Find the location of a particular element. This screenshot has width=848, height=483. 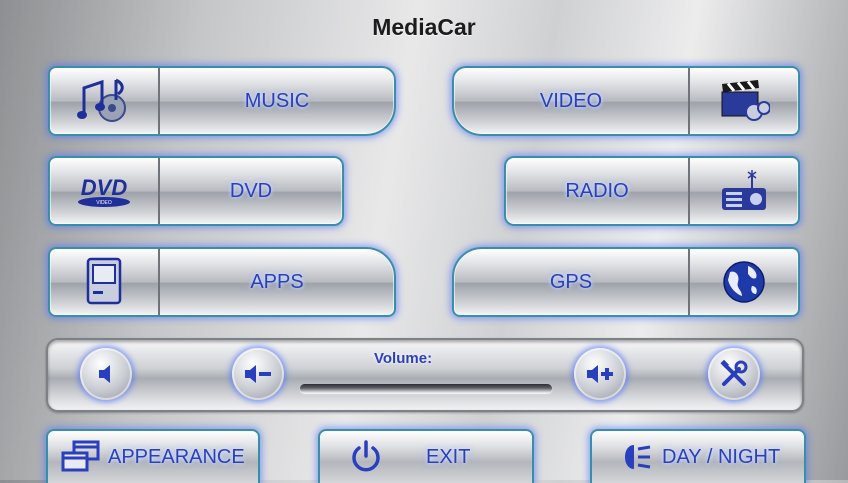

globe-icon is located at coordinates (743, 282).